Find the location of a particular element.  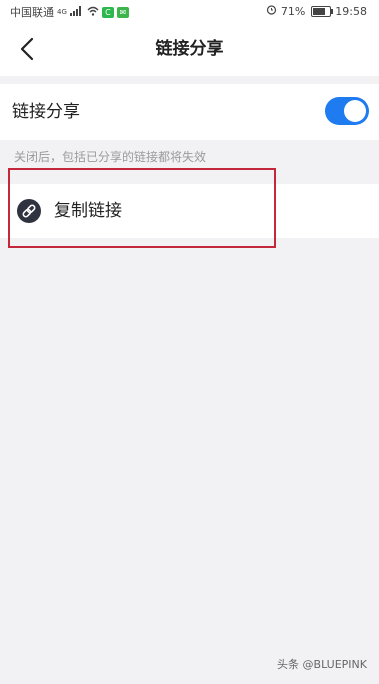

battery-percent: 71% is located at coordinates (293, 11).